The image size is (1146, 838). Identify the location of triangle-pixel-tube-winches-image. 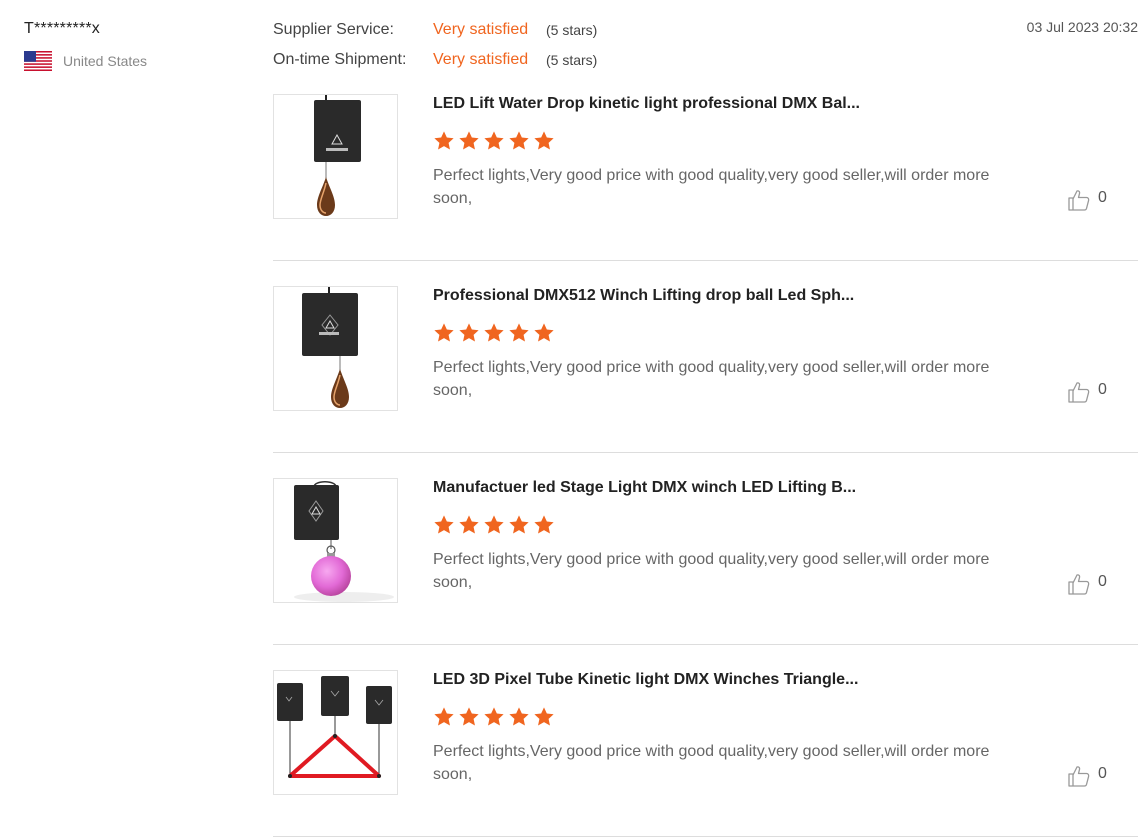
(334, 727).